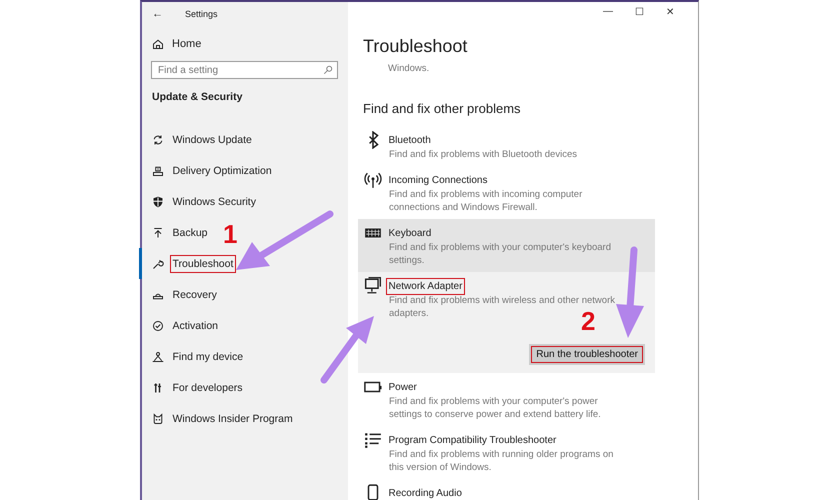  I want to click on window-control: ✕, so click(670, 14).